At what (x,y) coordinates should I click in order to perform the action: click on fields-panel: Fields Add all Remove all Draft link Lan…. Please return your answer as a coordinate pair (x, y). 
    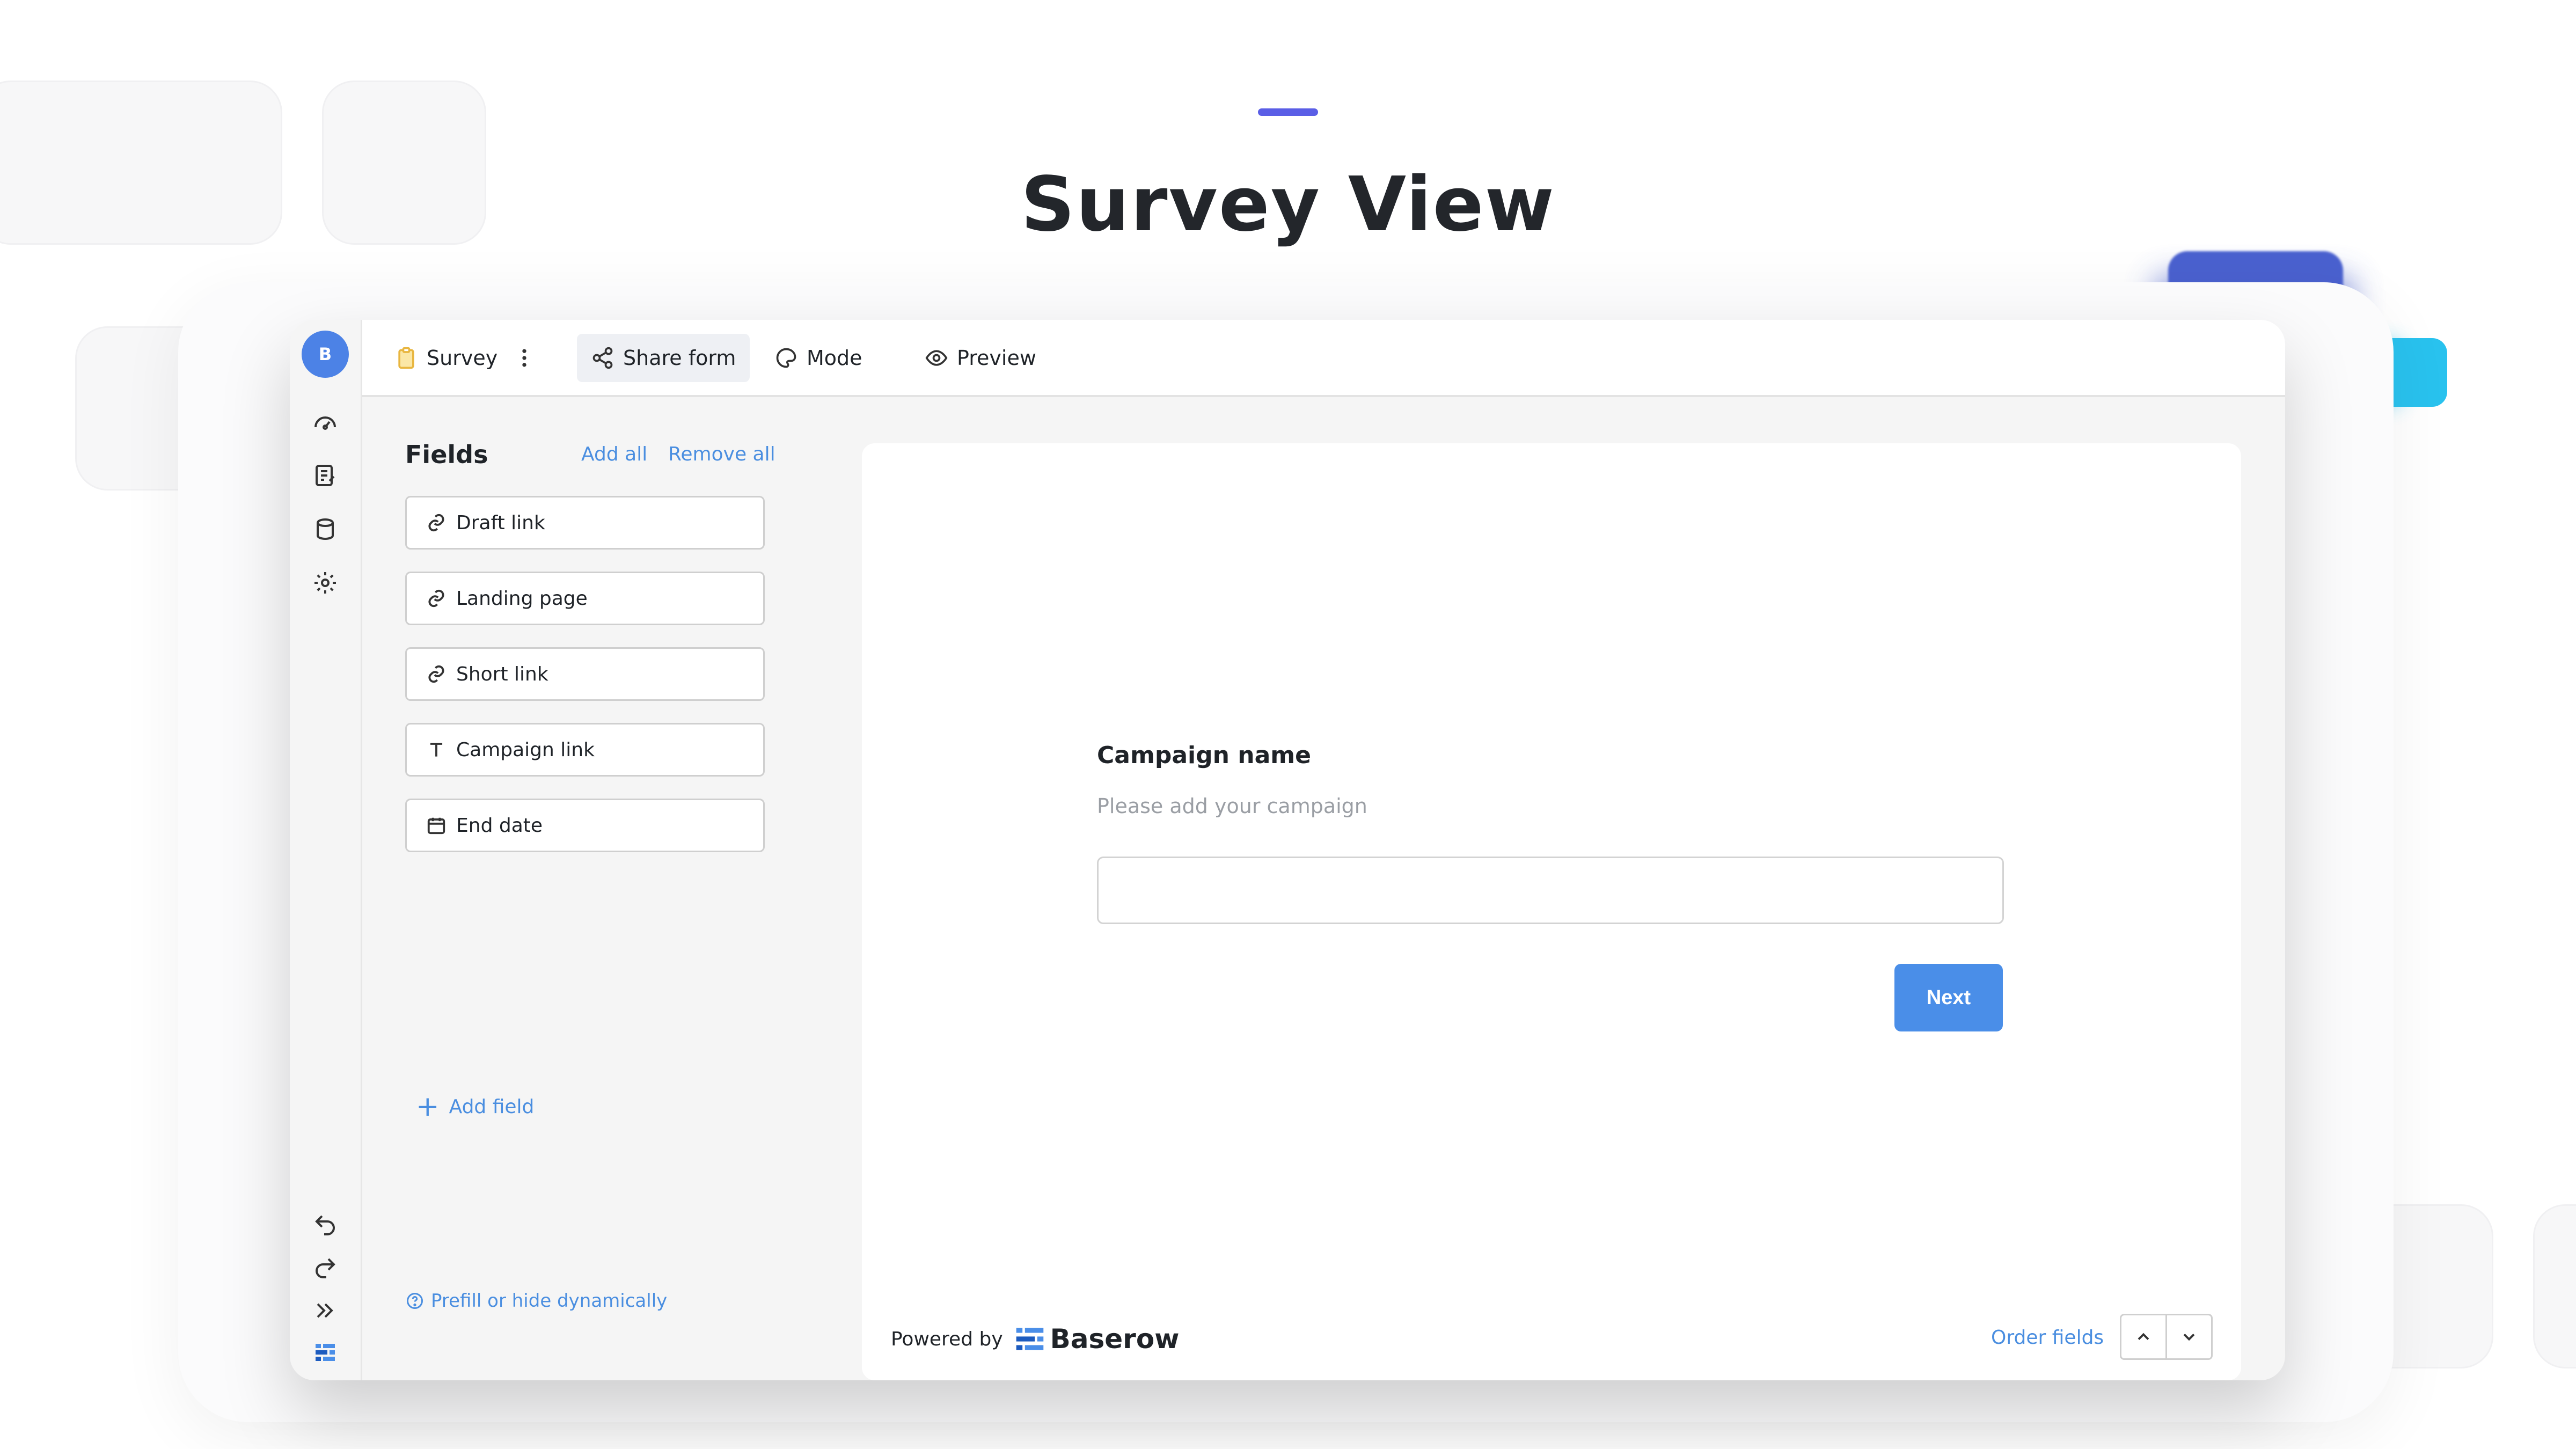
    Looking at the image, I should click on (574, 888).